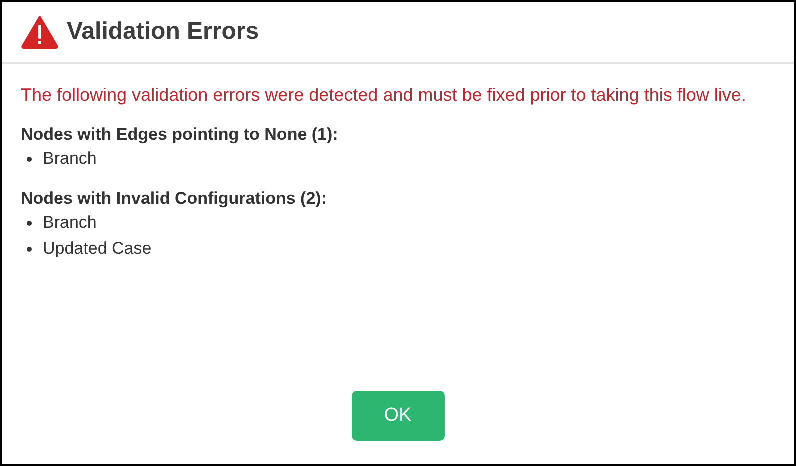  What do you see at coordinates (180, 135) in the screenshot?
I see `section-heading: Nodes with Edges pointing to None (1):` at bounding box center [180, 135].